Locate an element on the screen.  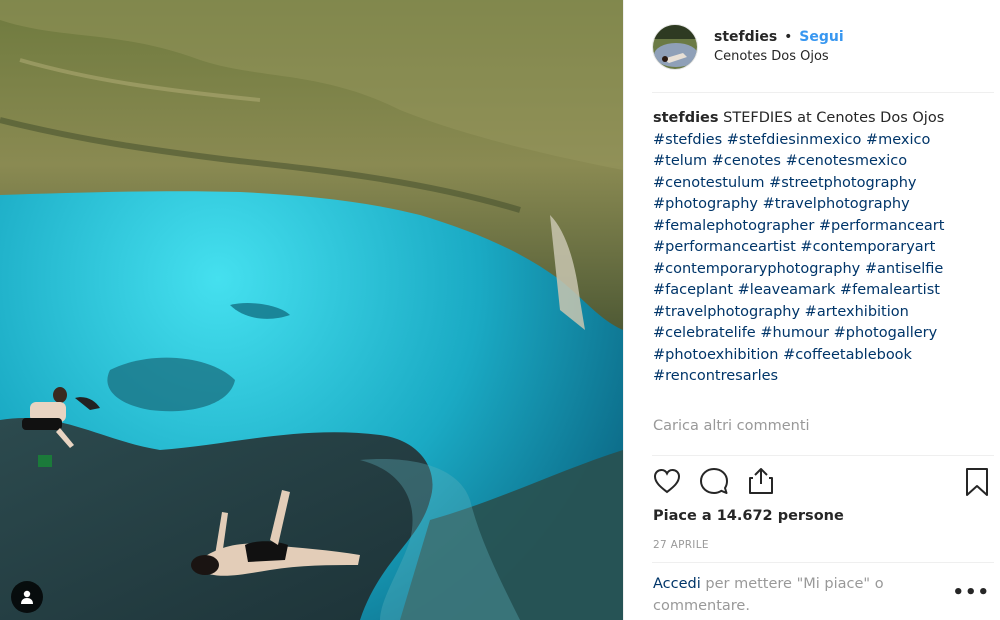
caption-text: STEFDIES at Cenotes Dos Ojos is located at coordinates (834, 118).